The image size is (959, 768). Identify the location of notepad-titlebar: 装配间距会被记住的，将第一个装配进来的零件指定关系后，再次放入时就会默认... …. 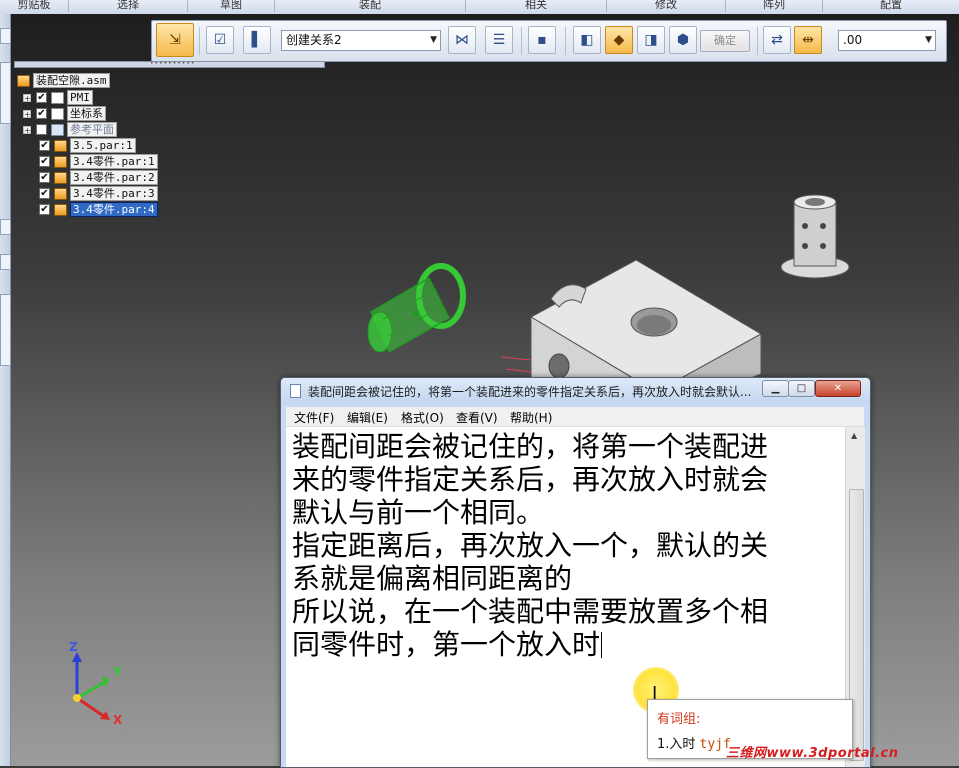
(575, 391).